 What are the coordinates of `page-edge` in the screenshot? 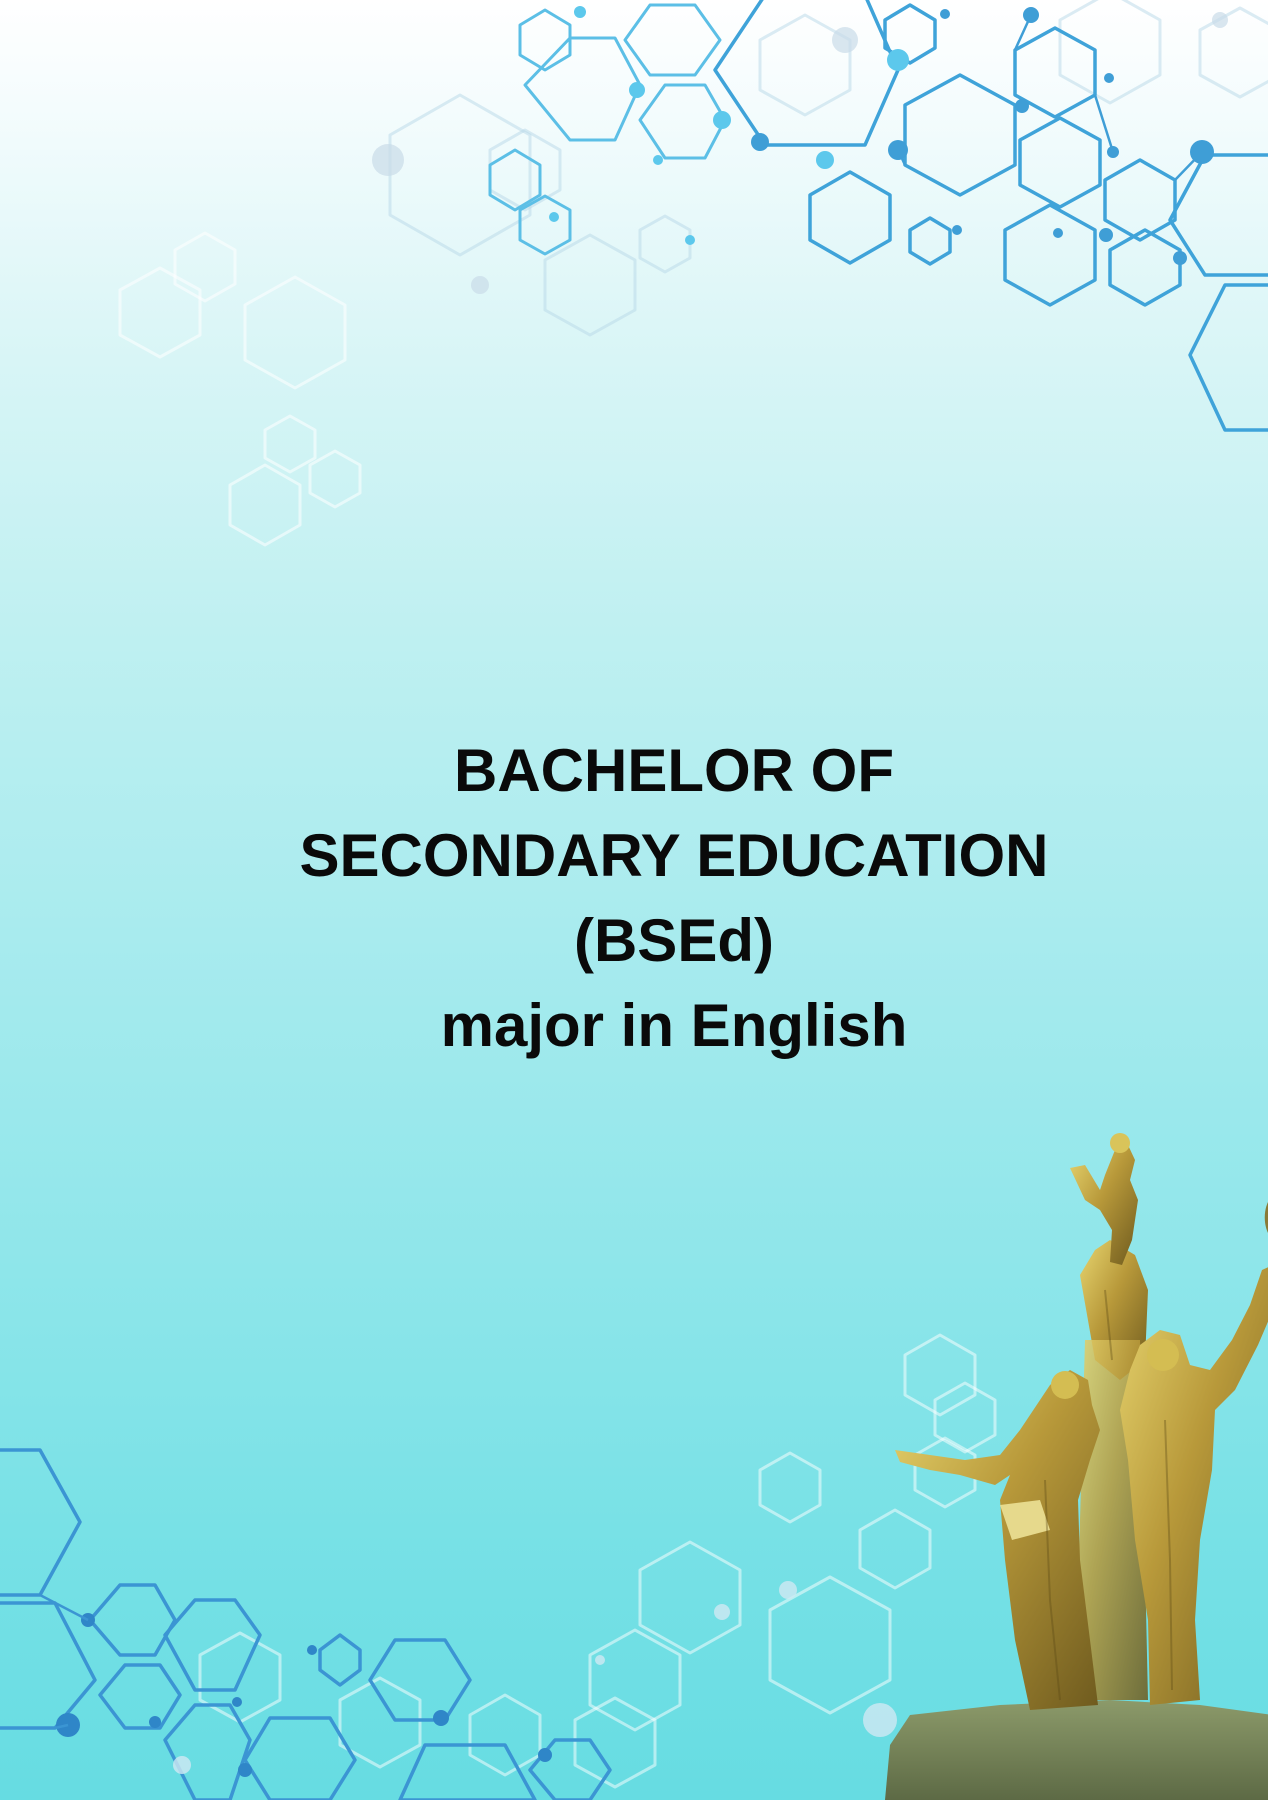 It's located at (1270, 900).